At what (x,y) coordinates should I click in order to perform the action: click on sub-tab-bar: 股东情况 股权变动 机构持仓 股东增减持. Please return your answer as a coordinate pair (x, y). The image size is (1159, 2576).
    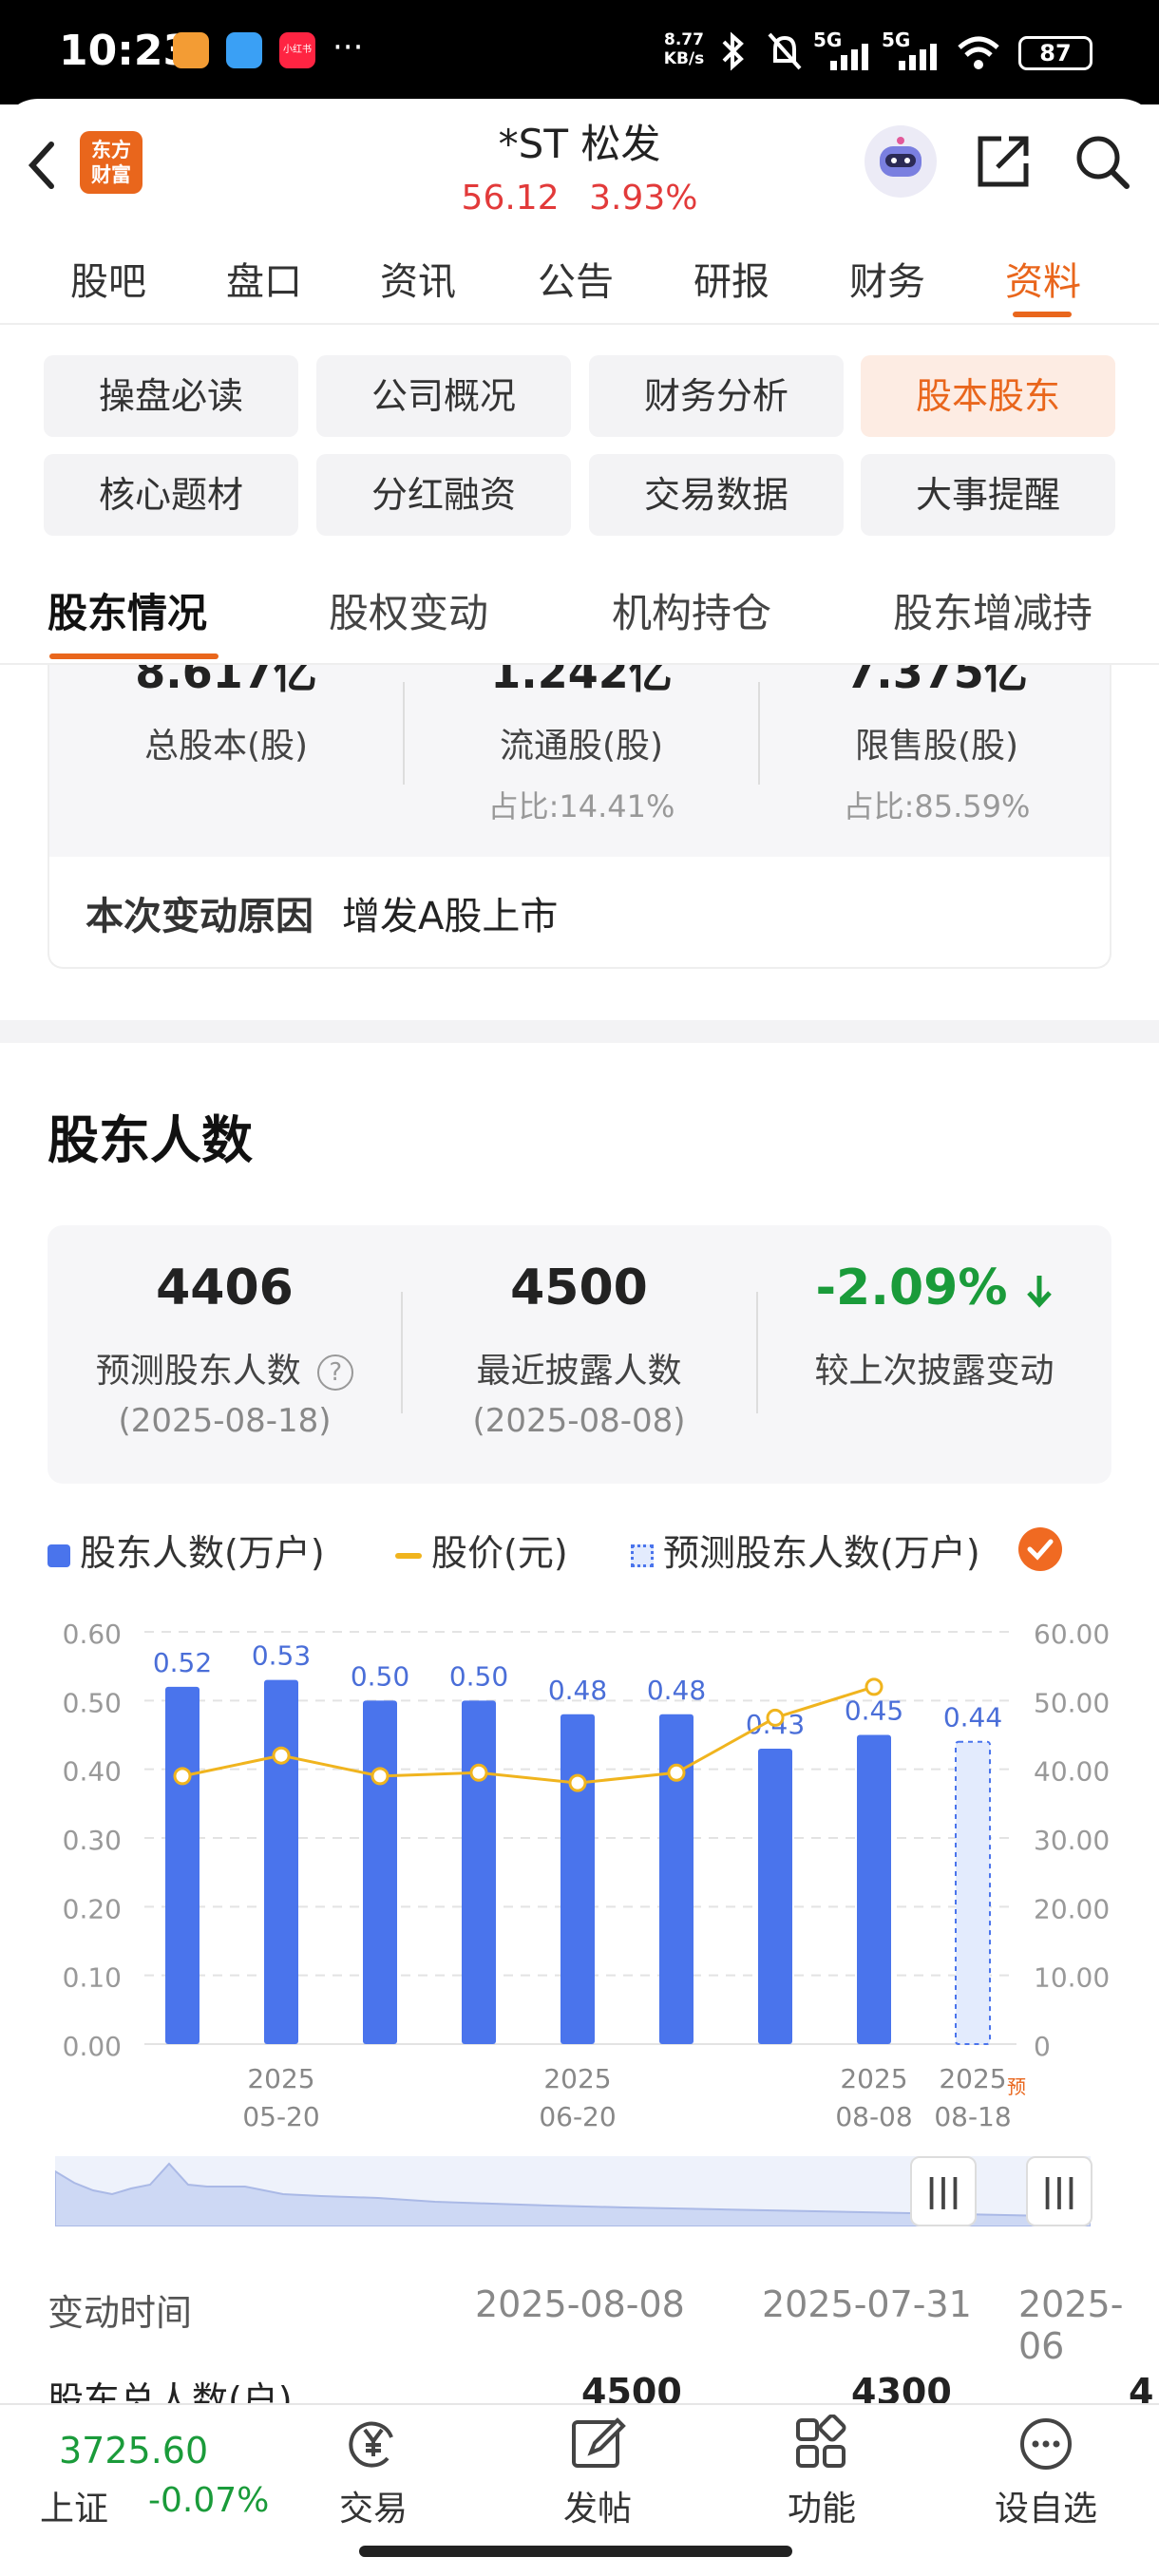
    Looking at the image, I should click on (579, 617).